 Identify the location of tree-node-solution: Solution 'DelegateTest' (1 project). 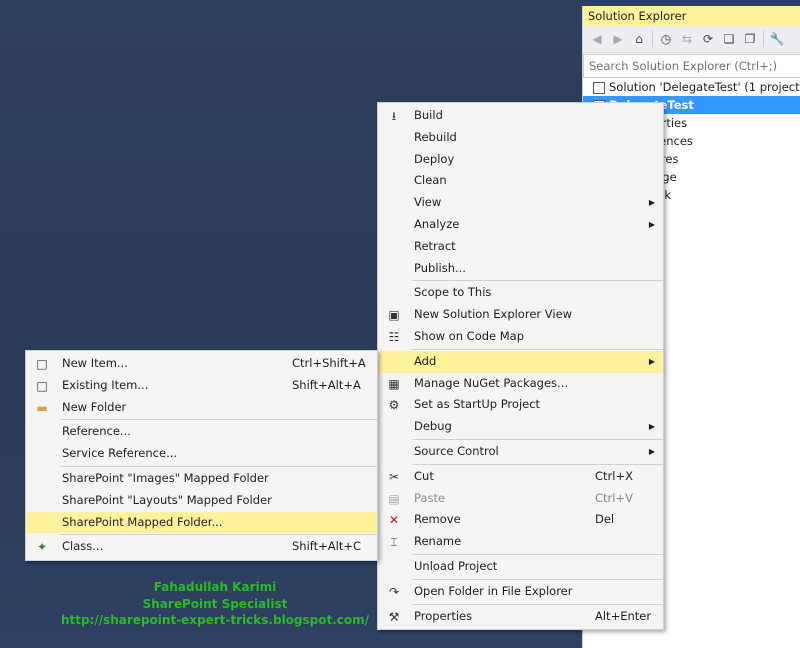
(691, 87).